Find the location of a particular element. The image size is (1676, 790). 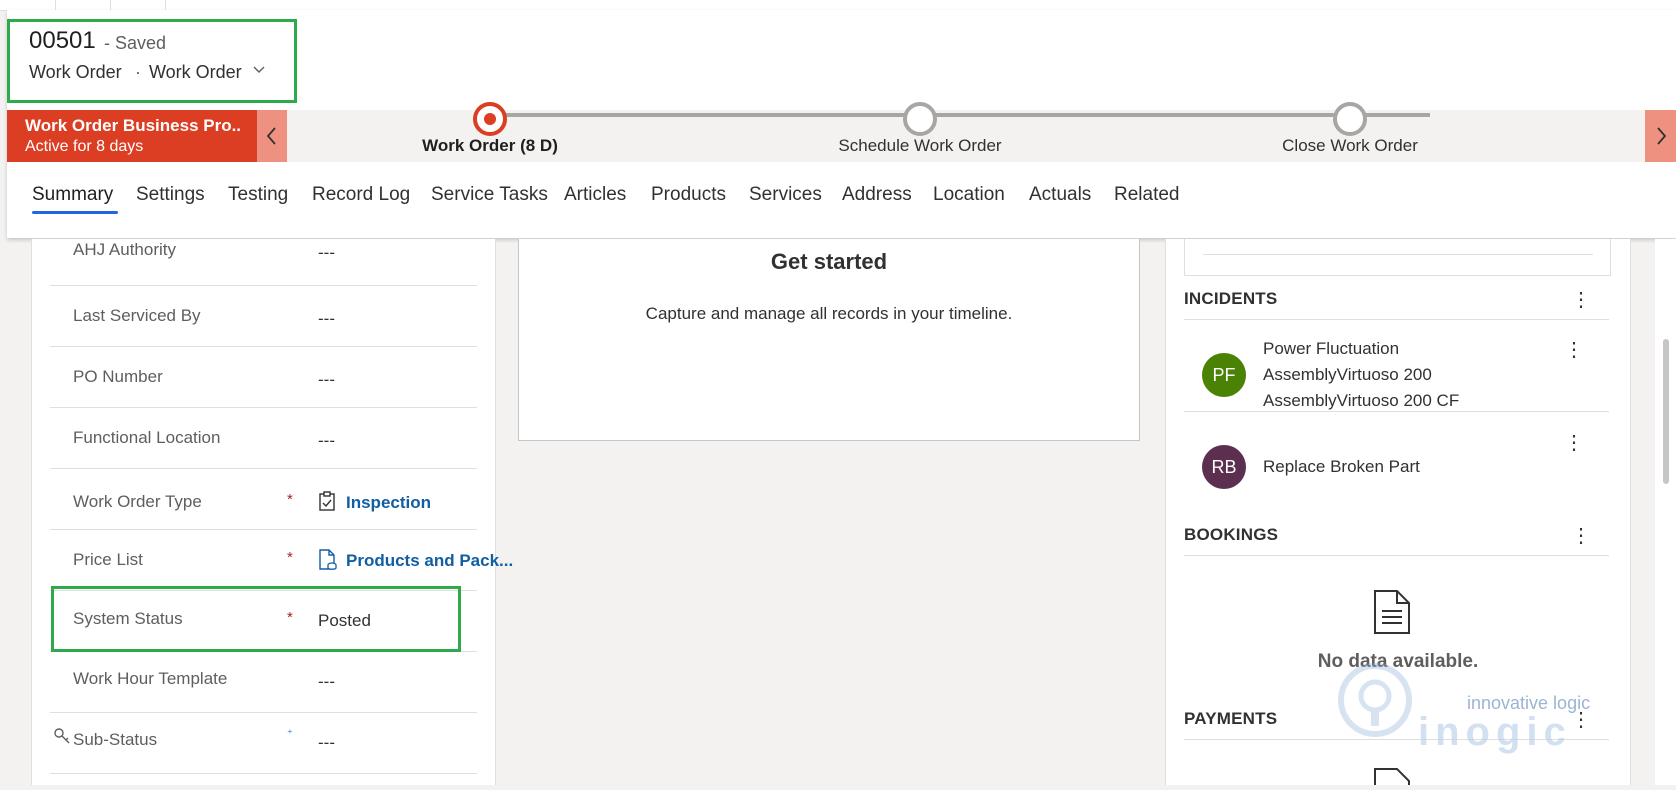

clipboard-icon is located at coordinates (327, 503).